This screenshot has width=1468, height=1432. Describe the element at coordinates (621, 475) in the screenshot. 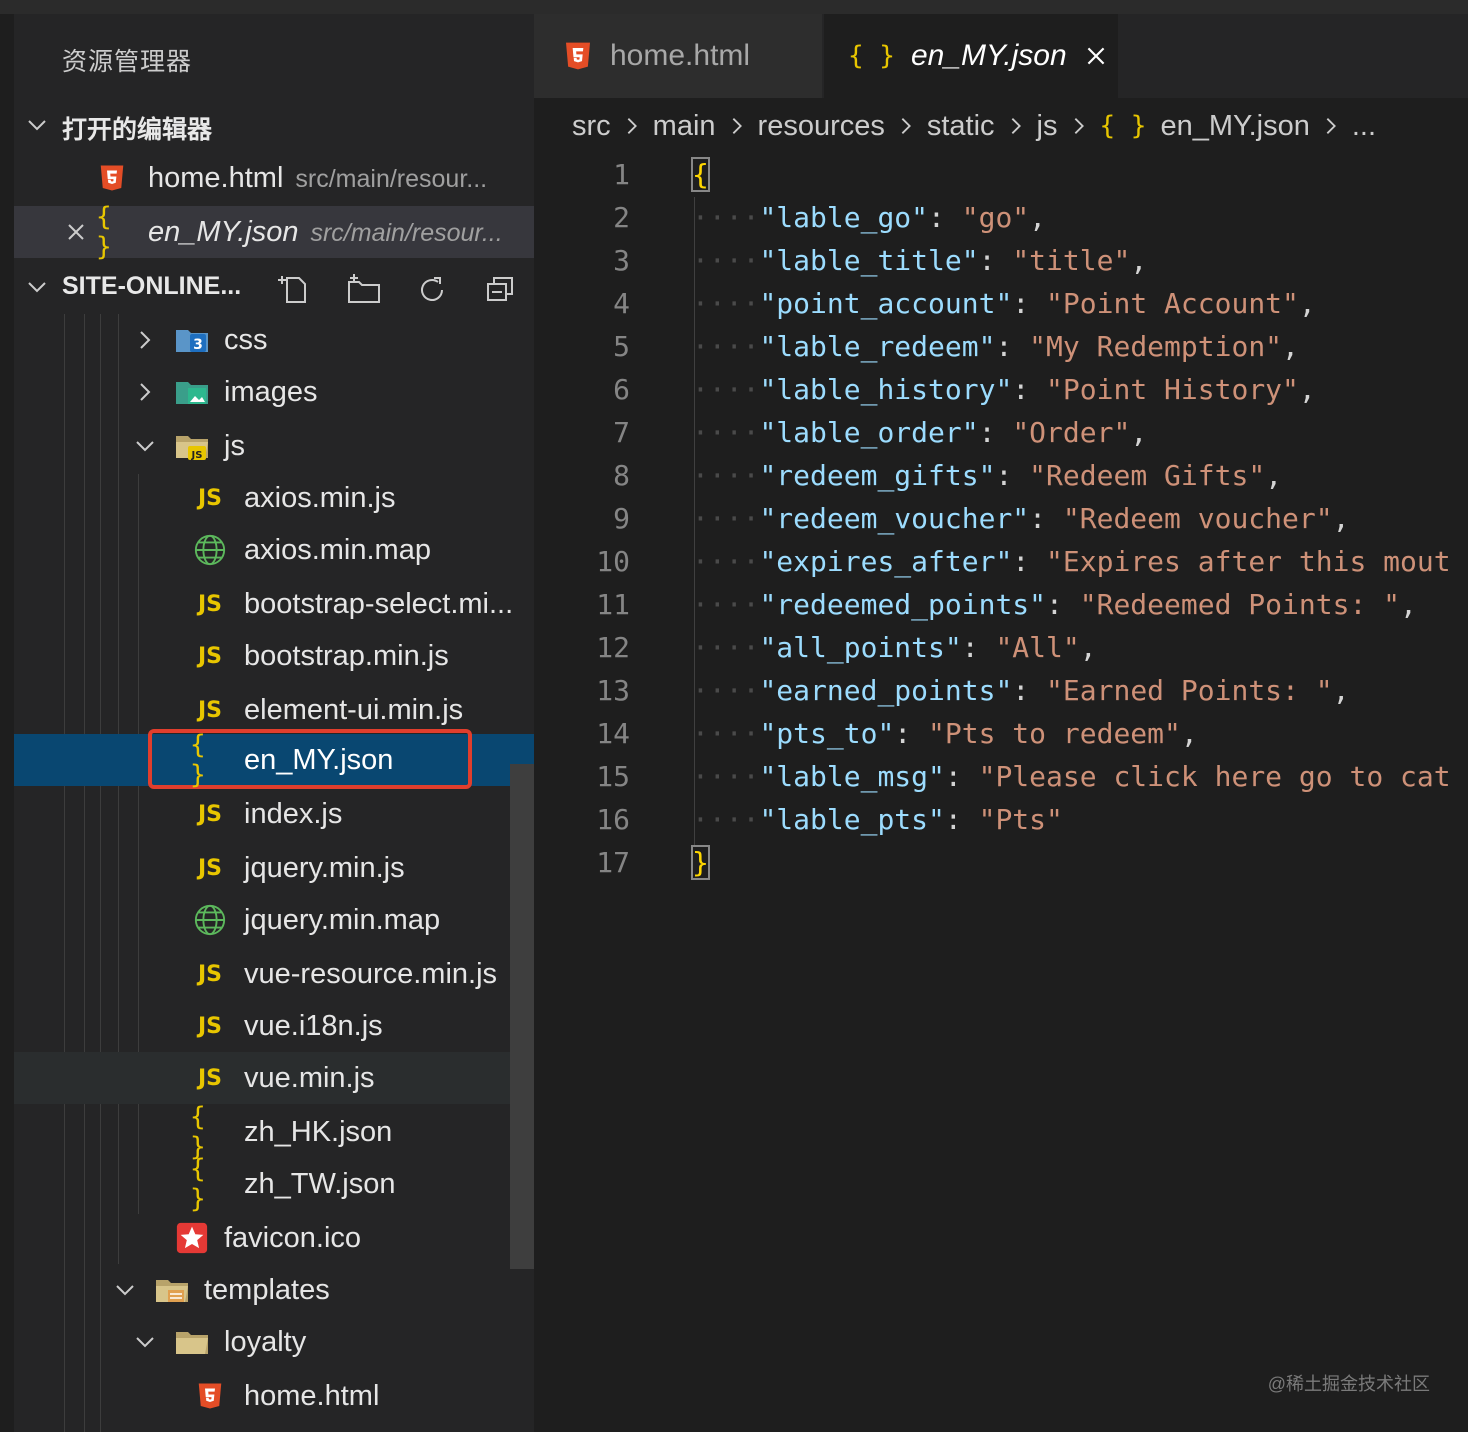

I see `line-number: 8` at that location.